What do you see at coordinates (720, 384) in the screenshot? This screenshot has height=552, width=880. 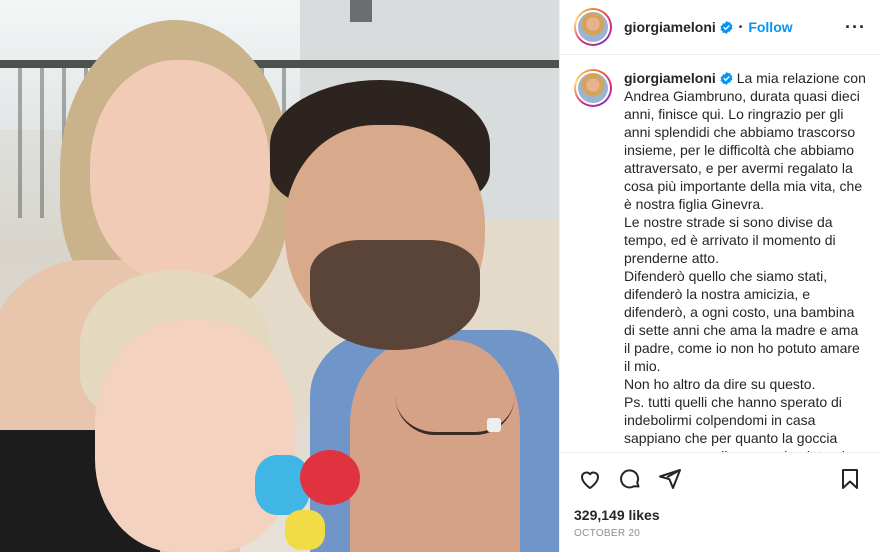 I see `caption-paragraph-4: Non ho altro da dire su questo.` at bounding box center [720, 384].